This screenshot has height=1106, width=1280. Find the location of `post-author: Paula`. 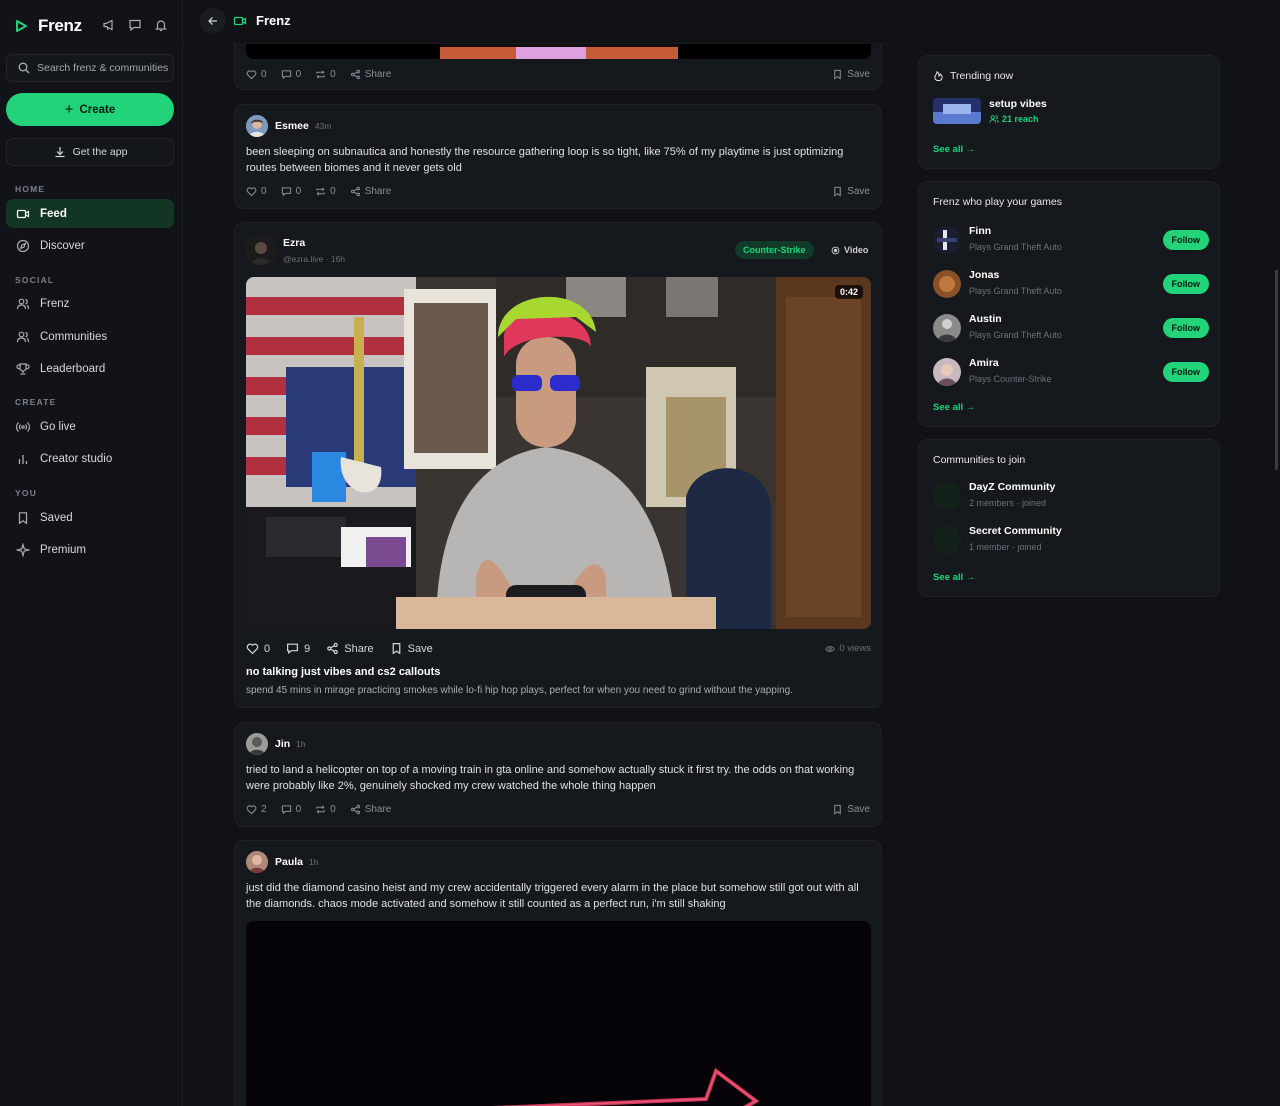

post-author: Paula is located at coordinates (289, 862).